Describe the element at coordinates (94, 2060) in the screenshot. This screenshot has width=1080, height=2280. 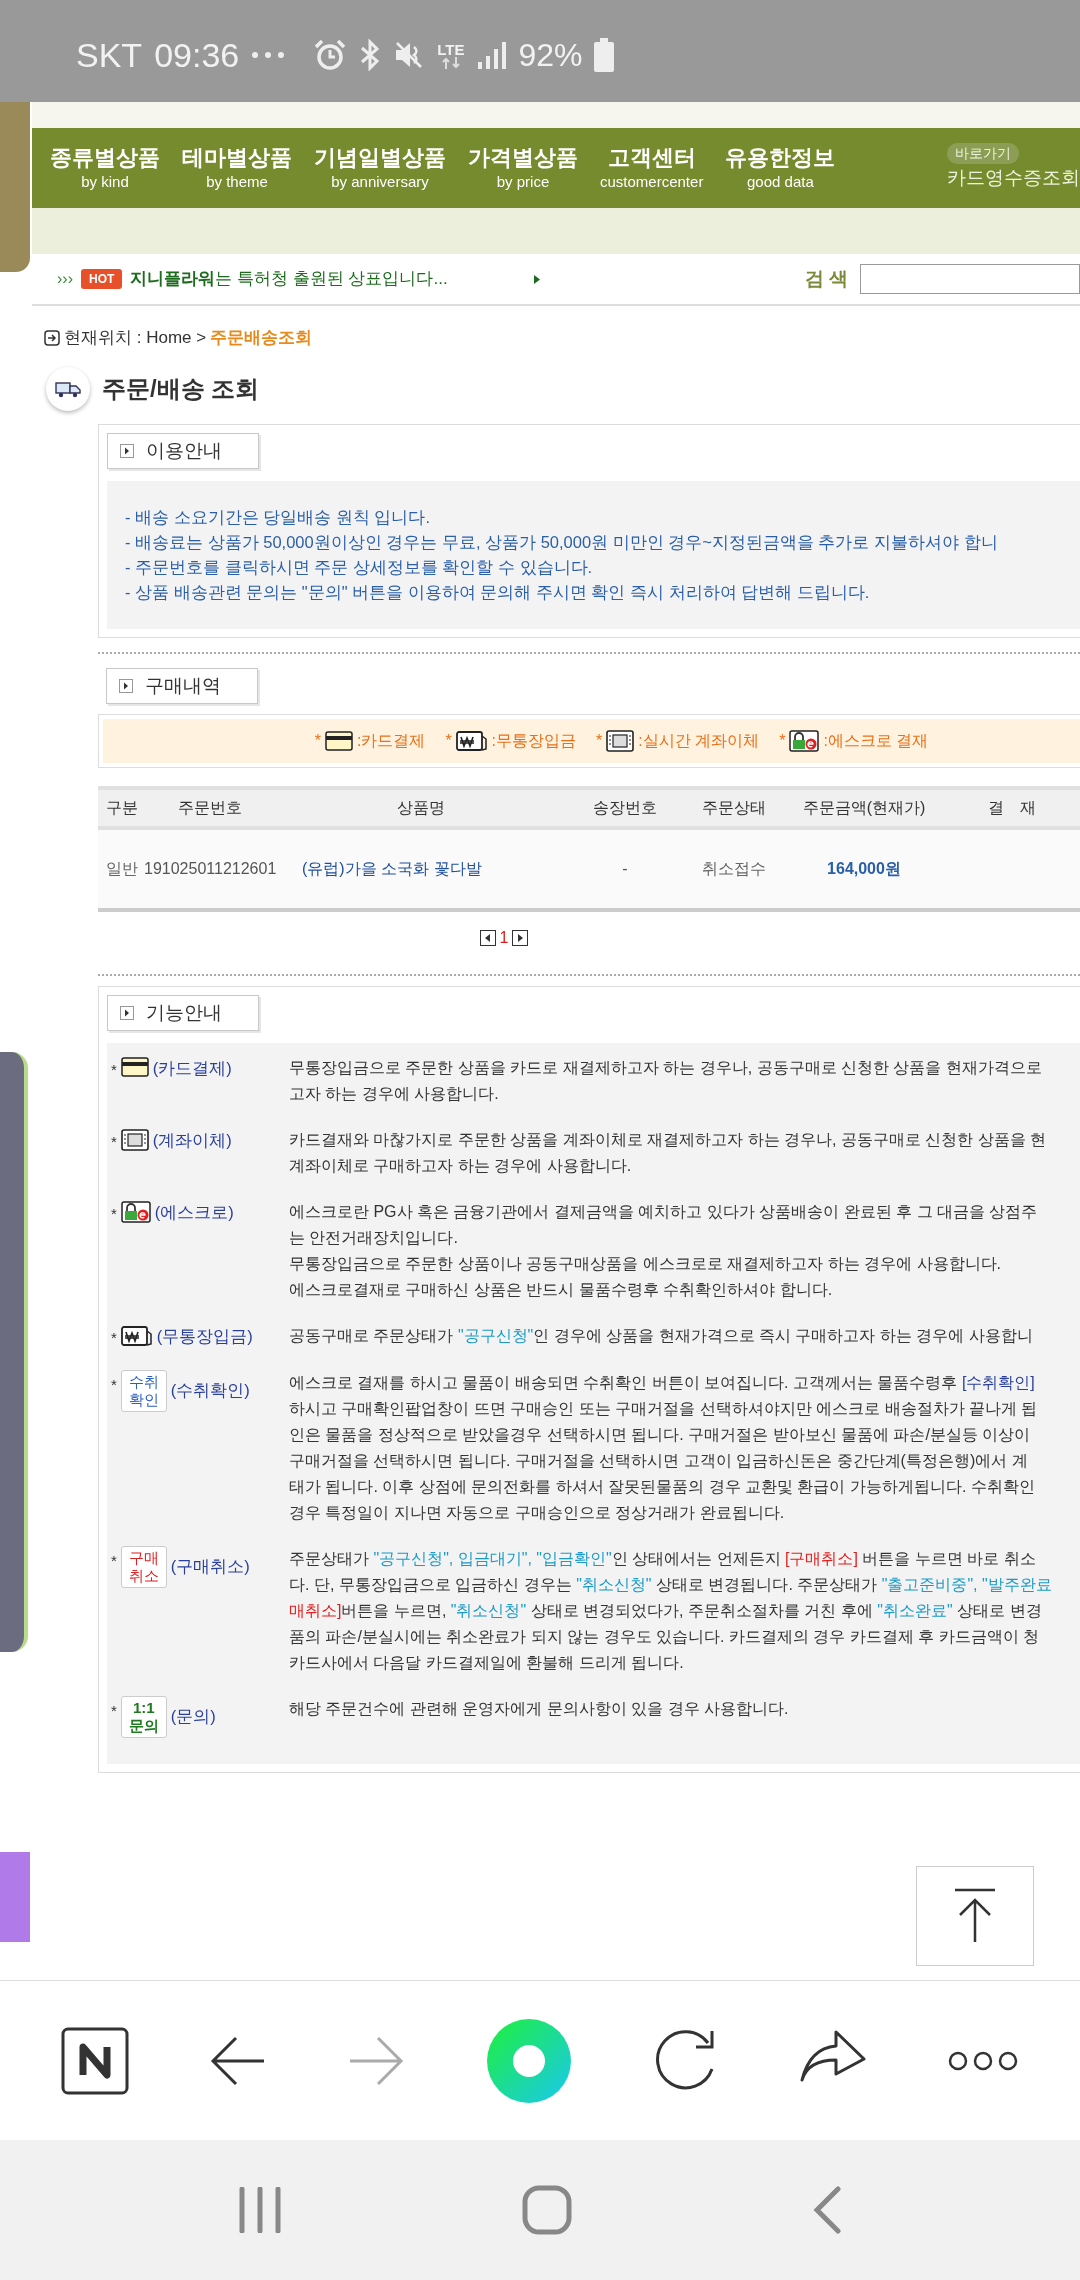
I see `n-logo-icon` at that location.